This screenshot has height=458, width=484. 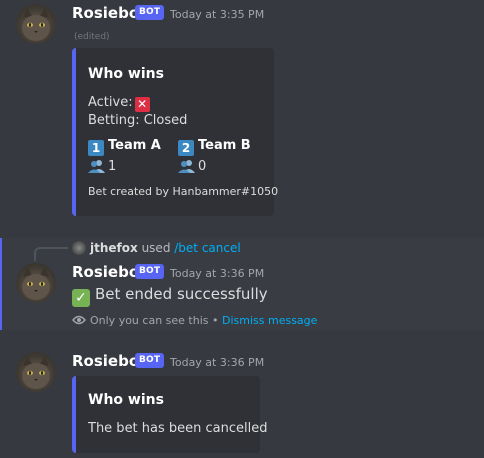 What do you see at coordinates (134, 145) in the screenshot?
I see `team-a-name: Team A` at bounding box center [134, 145].